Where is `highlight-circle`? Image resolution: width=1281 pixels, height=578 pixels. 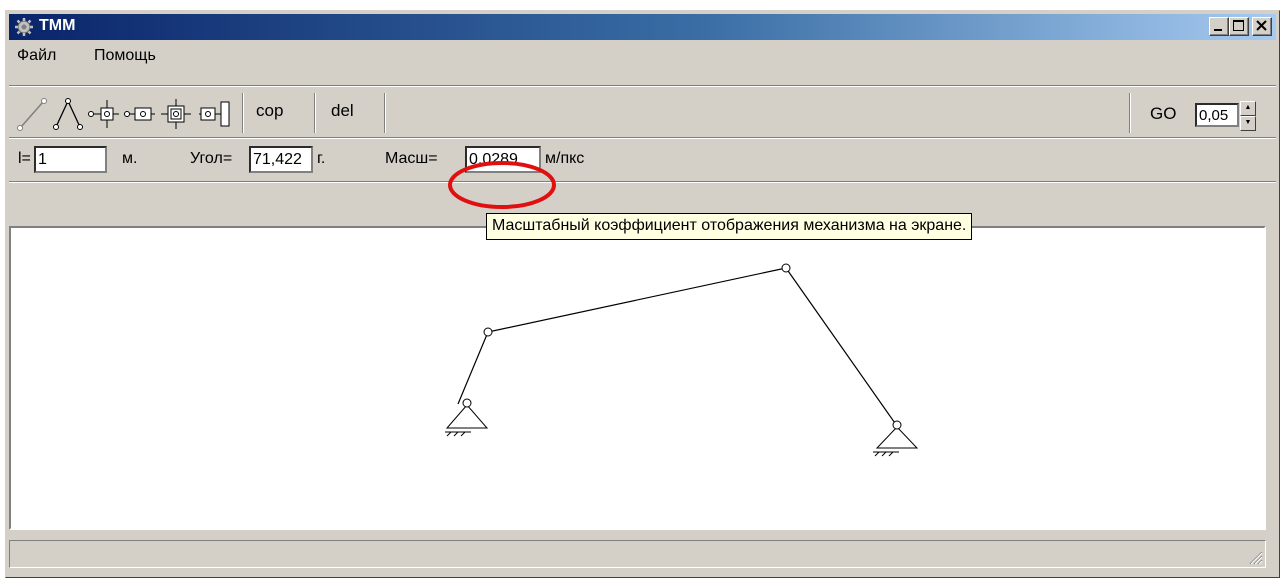 highlight-circle is located at coordinates (502, 185).